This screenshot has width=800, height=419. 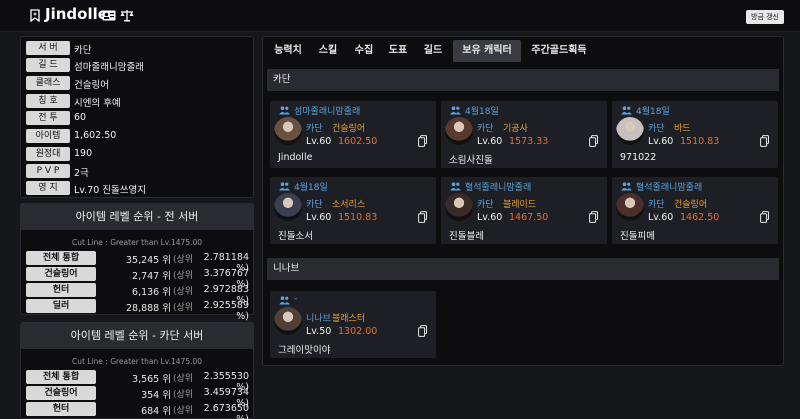 What do you see at coordinates (48, 48) in the screenshot?
I see `info-label: 서 버` at bounding box center [48, 48].